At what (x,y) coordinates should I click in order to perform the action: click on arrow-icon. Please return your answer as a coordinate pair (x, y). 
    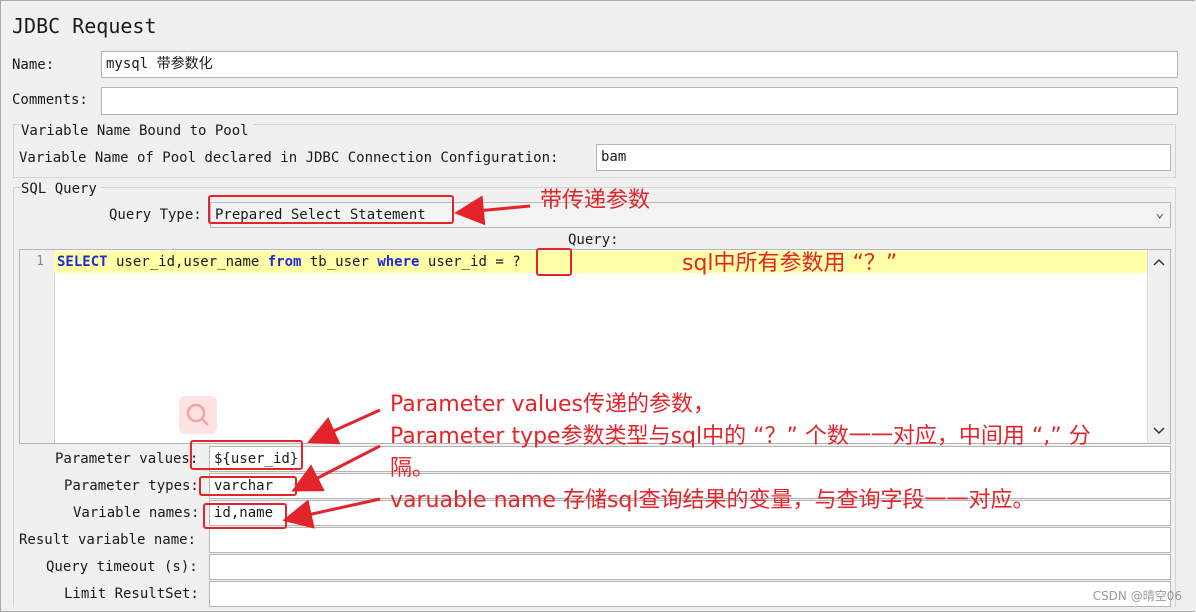
    Looking at the image, I should click on (406, 362).